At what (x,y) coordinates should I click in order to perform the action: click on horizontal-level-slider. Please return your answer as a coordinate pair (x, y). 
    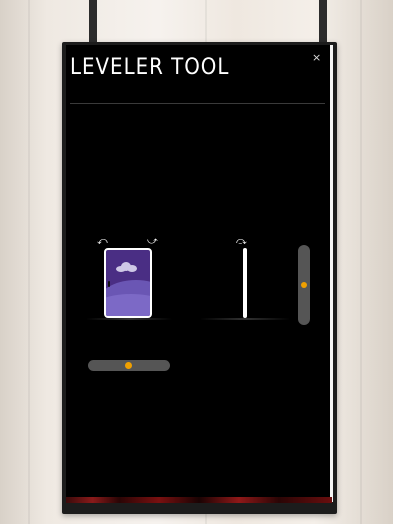
    Looking at the image, I should click on (129, 365).